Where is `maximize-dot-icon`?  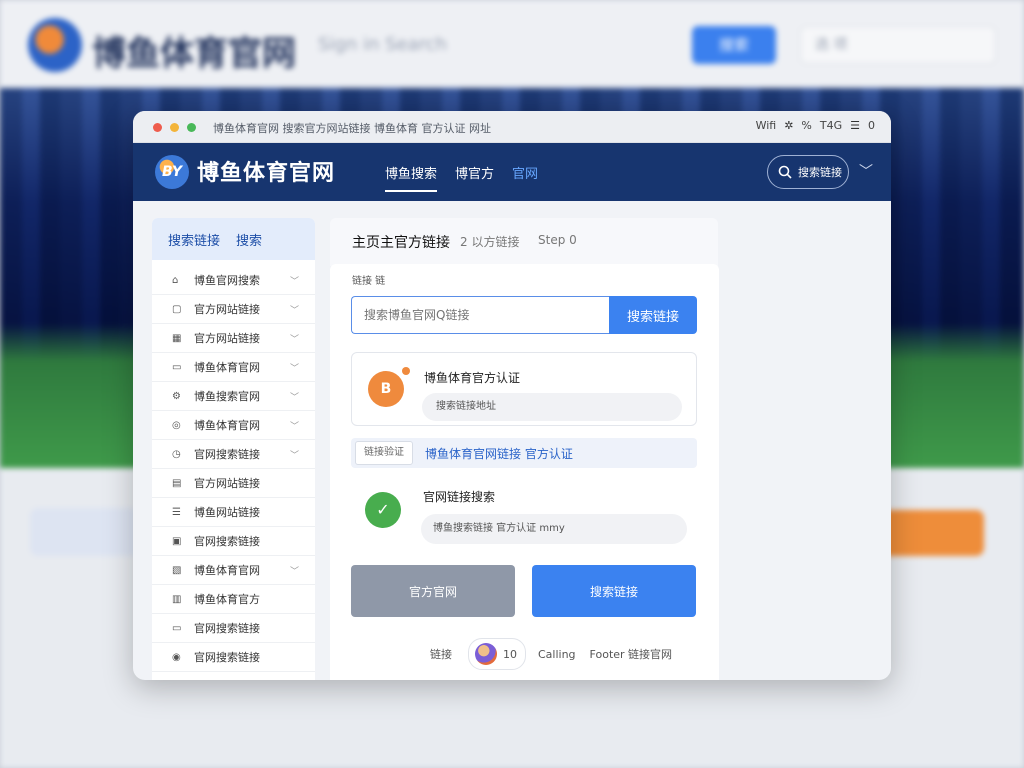
maximize-dot-icon is located at coordinates (191, 127).